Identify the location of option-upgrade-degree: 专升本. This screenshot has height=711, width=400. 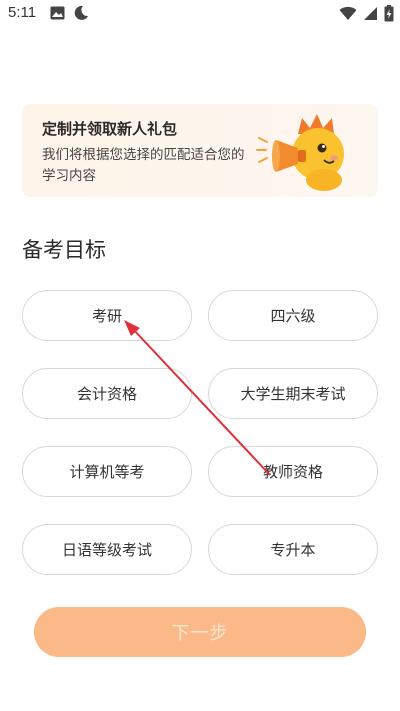
(293, 549).